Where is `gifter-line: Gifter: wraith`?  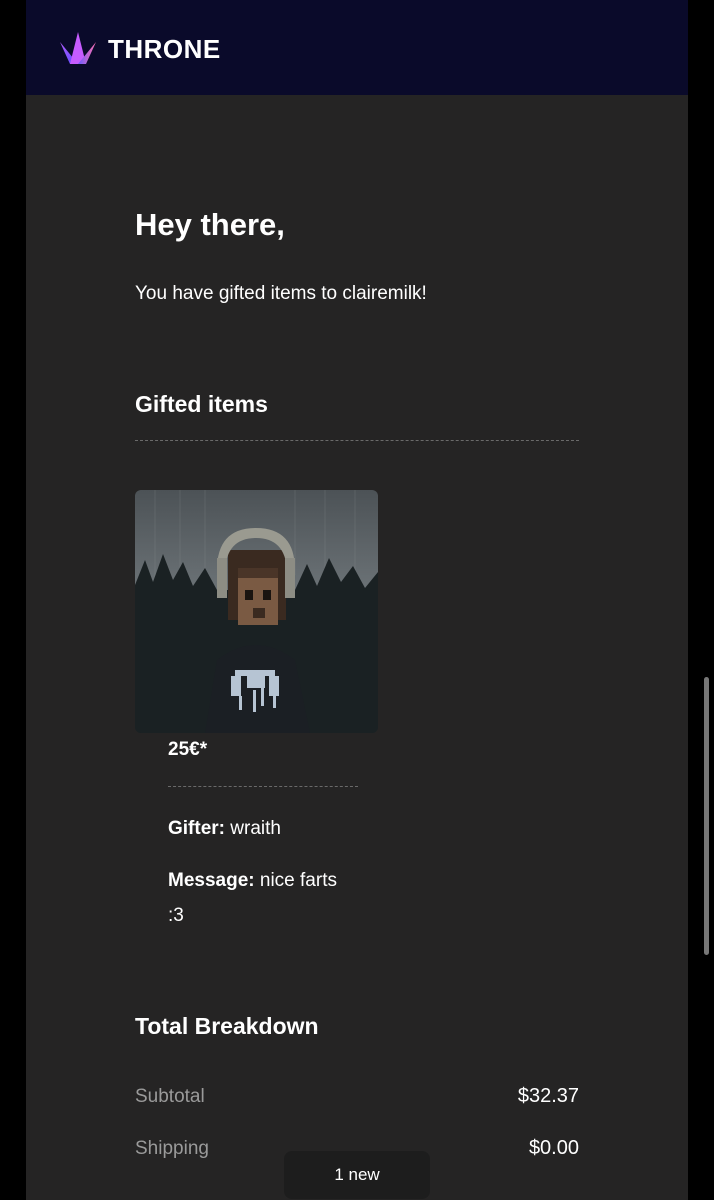
gifter-line: Gifter: wraith is located at coordinates (268, 828).